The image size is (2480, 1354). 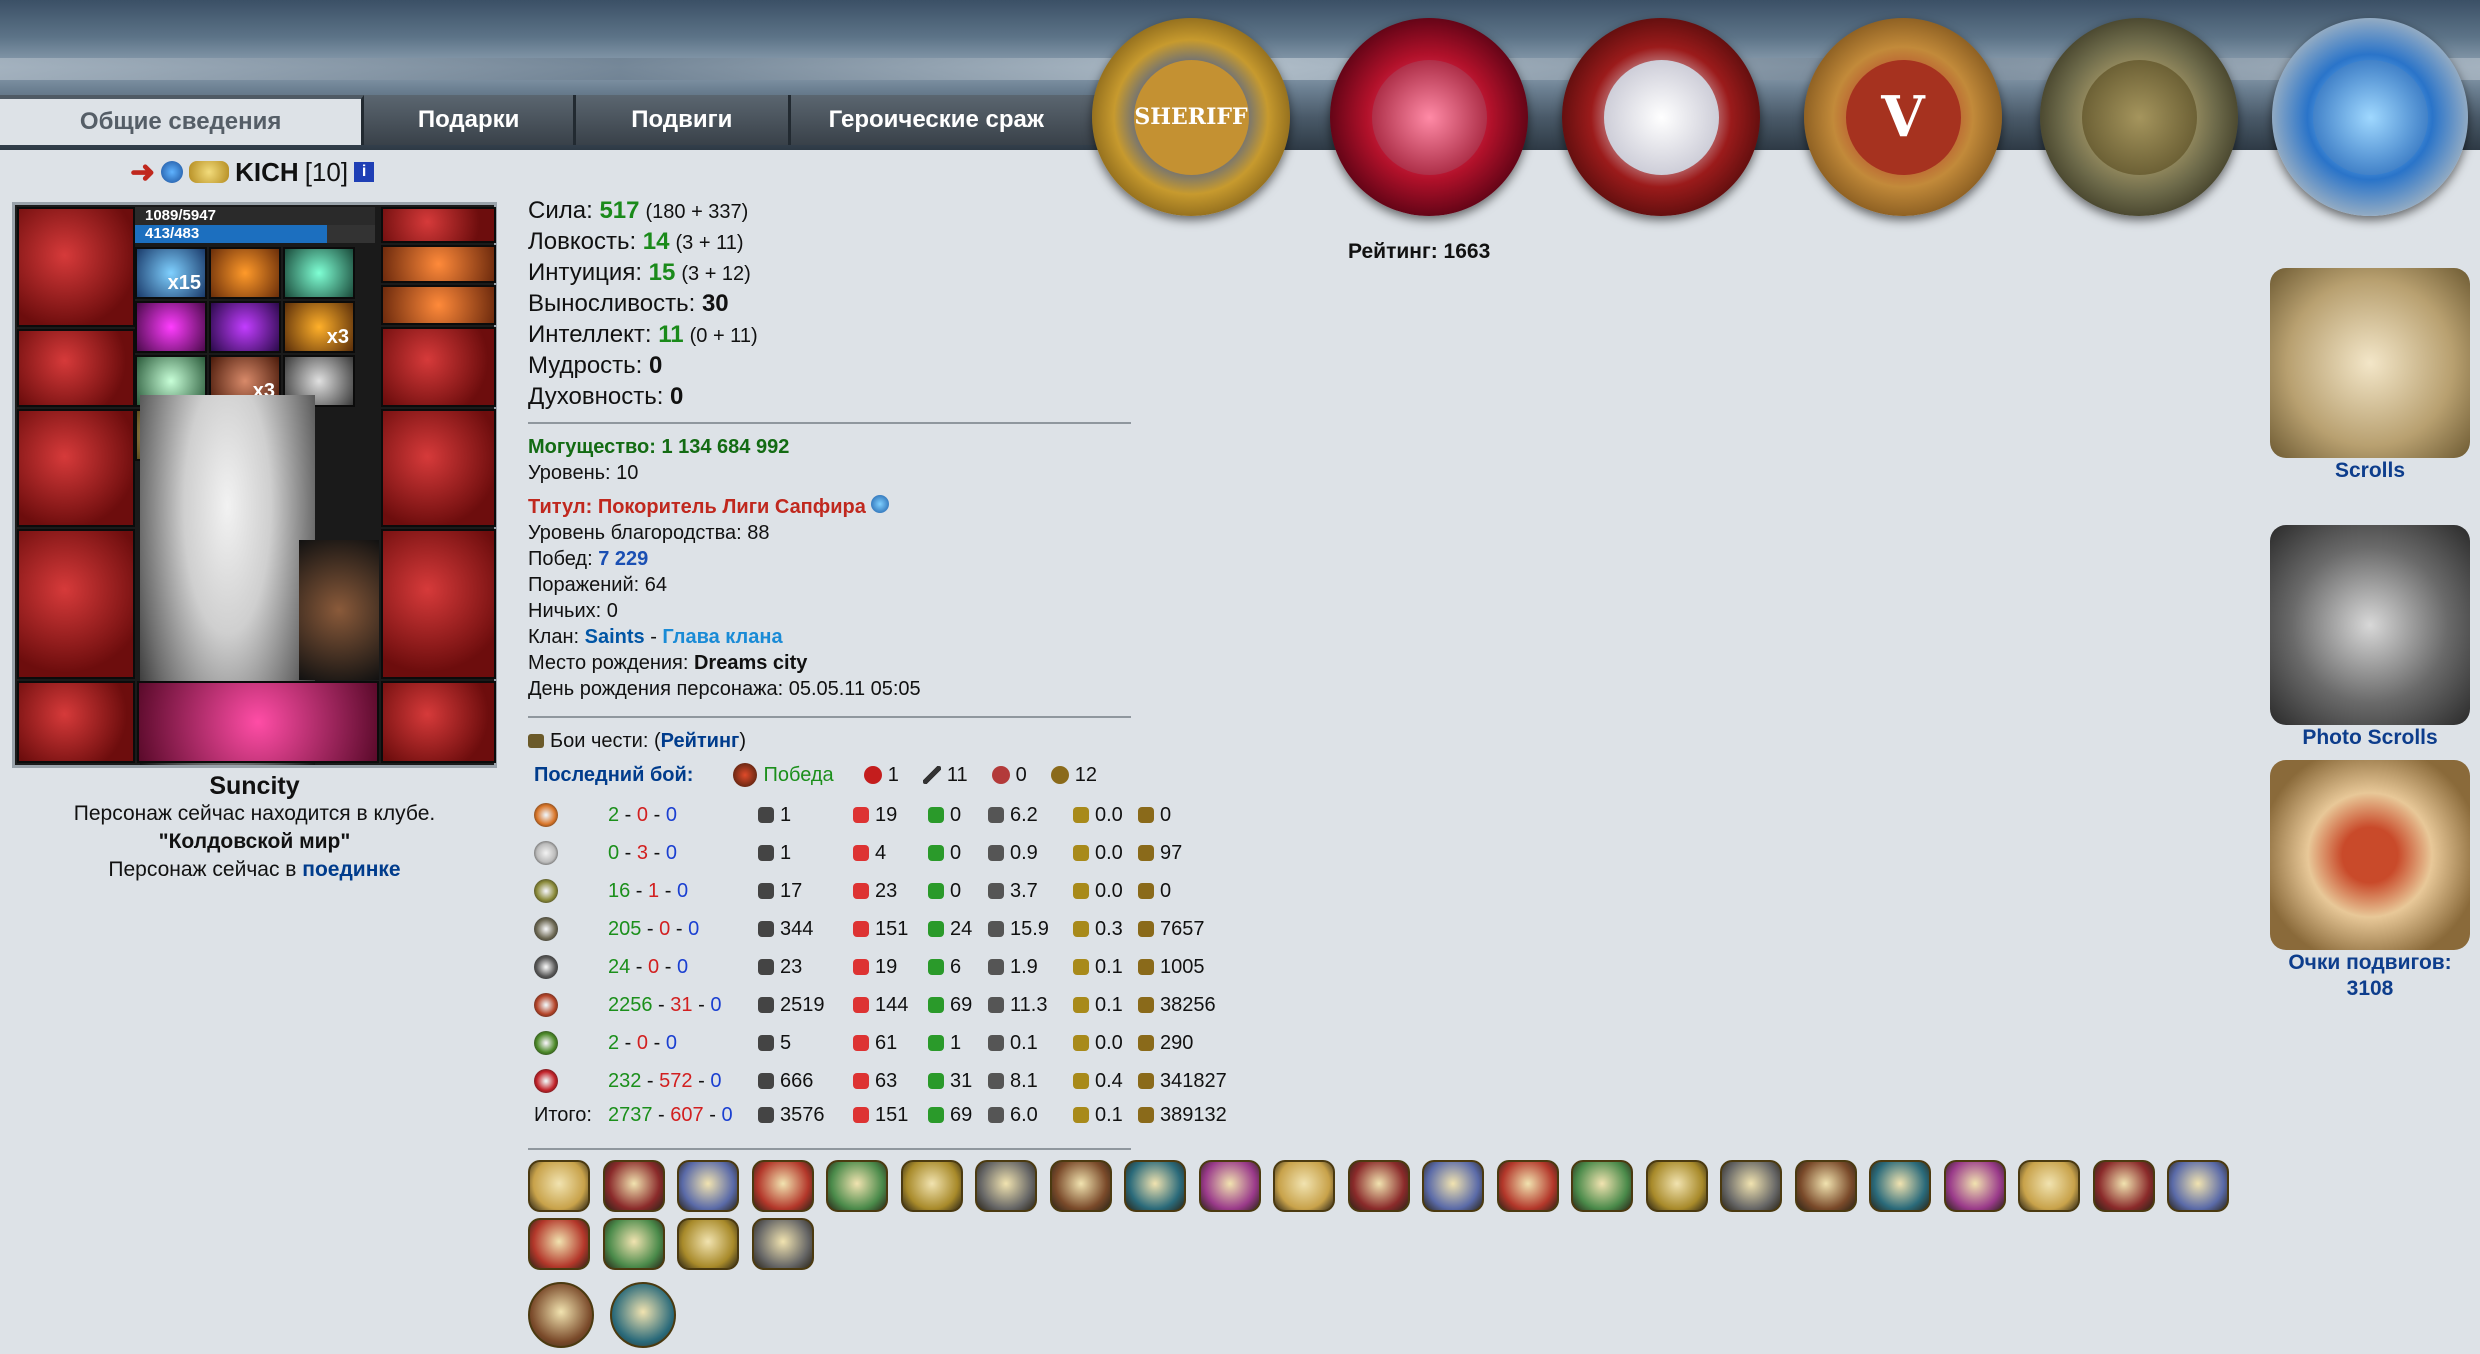 I want to click on battle-value: 19, so click(x=886, y=814).